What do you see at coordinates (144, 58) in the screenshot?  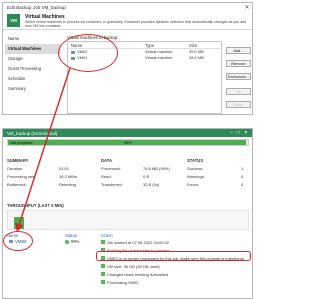 I see `table-row: VM01 Virtual machine 39.0 MB` at bounding box center [144, 58].